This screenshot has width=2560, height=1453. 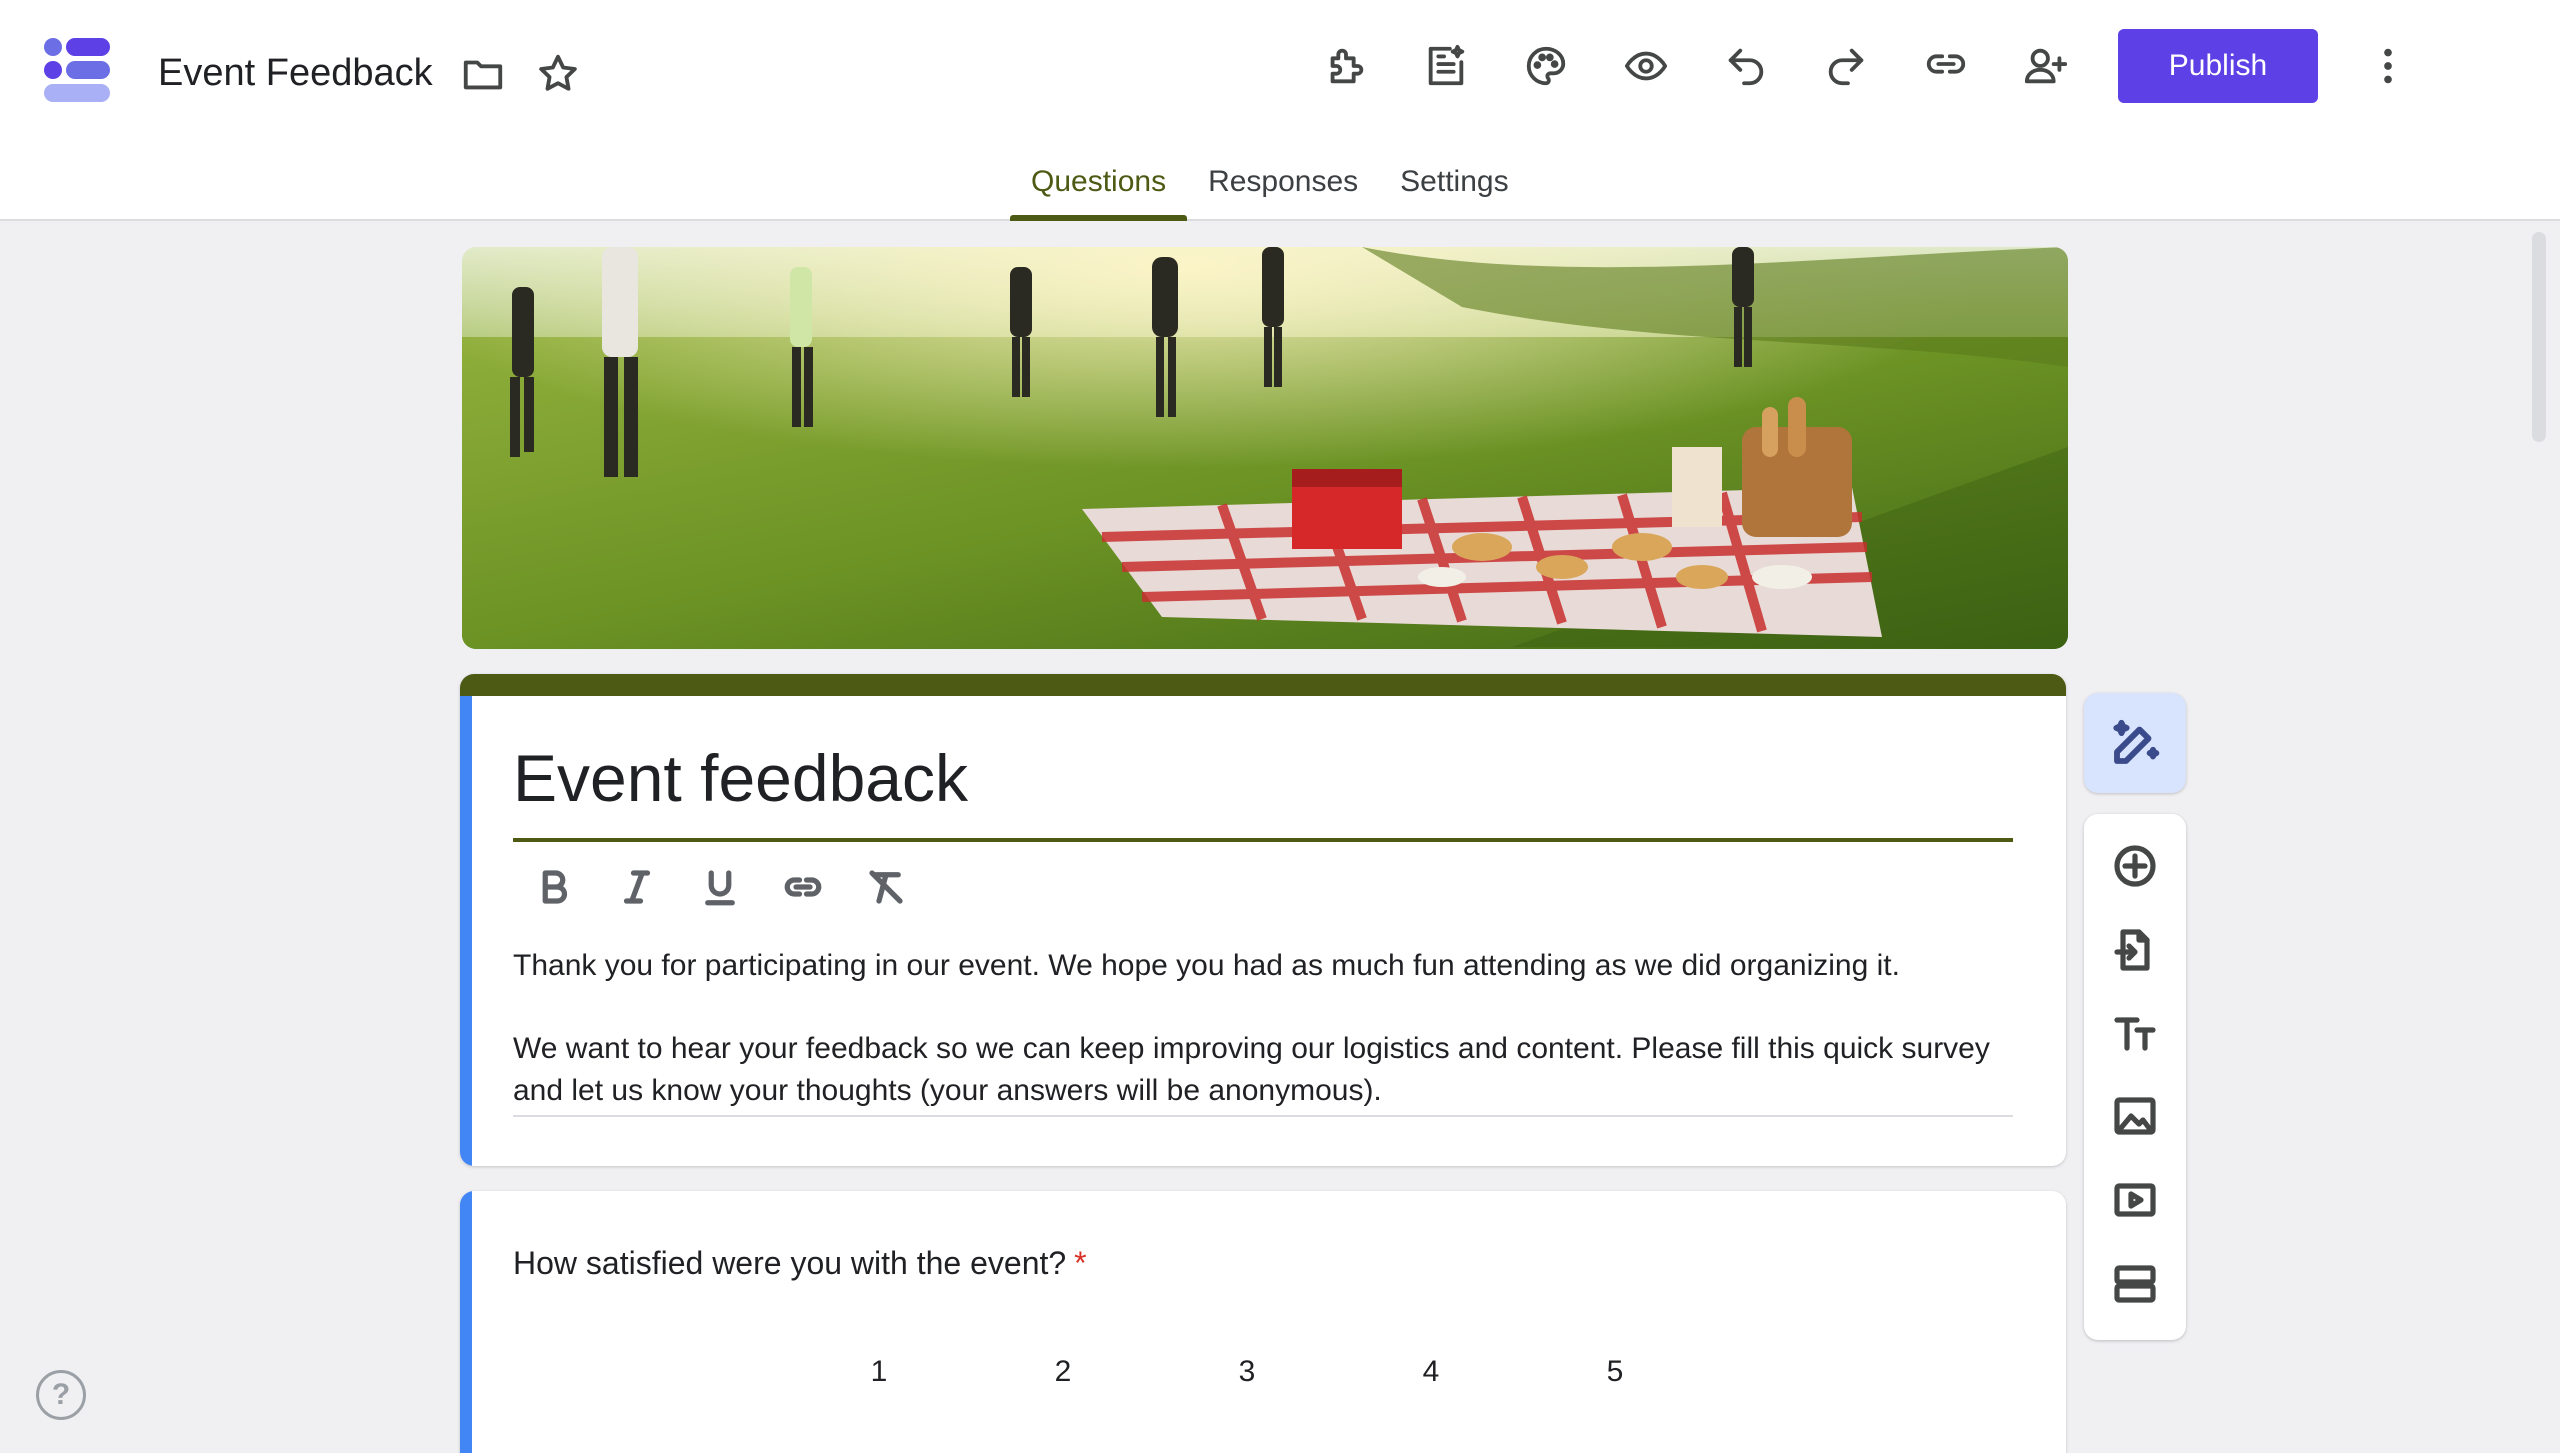 What do you see at coordinates (1263, 1116) in the screenshot?
I see `description-underline` at bounding box center [1263, 1116].